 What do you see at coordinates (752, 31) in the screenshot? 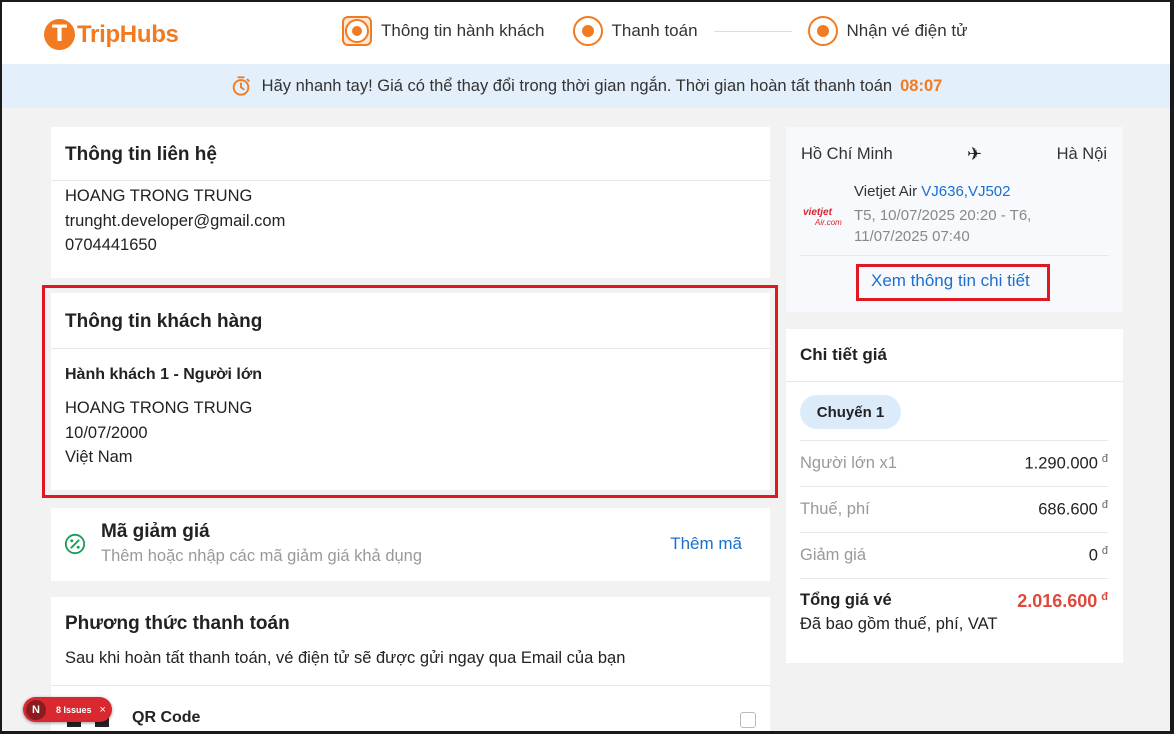
I see `step-connector` at bounding box center [752, 31].